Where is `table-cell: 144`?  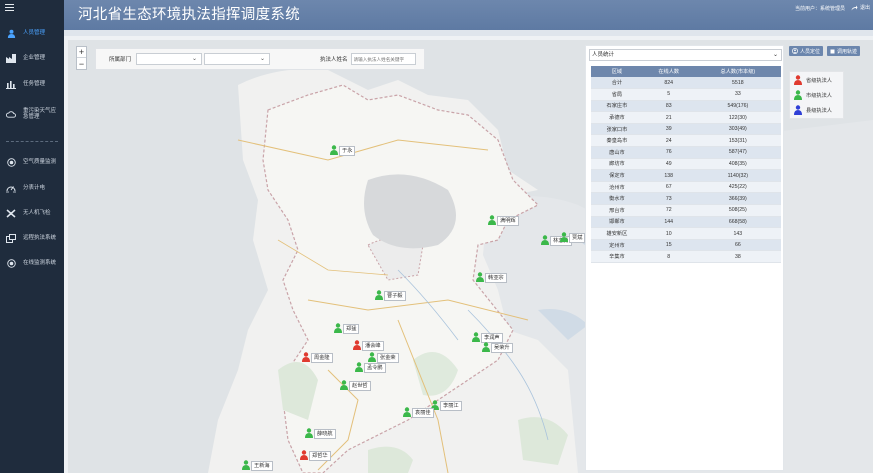
table-cell: 144 is located at coordinates (668, 222).